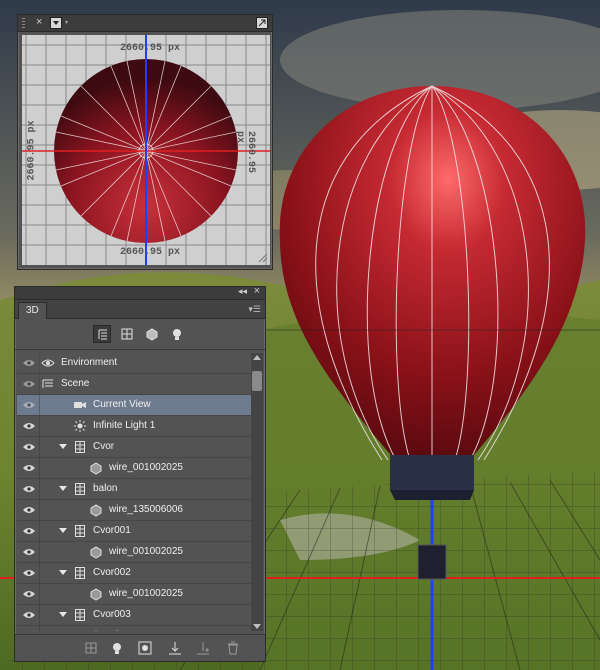  What do you see at coordinates (257, 291) in the screenshot?
I see `close-panel-icon: ×` at bounding box center [257, 291].